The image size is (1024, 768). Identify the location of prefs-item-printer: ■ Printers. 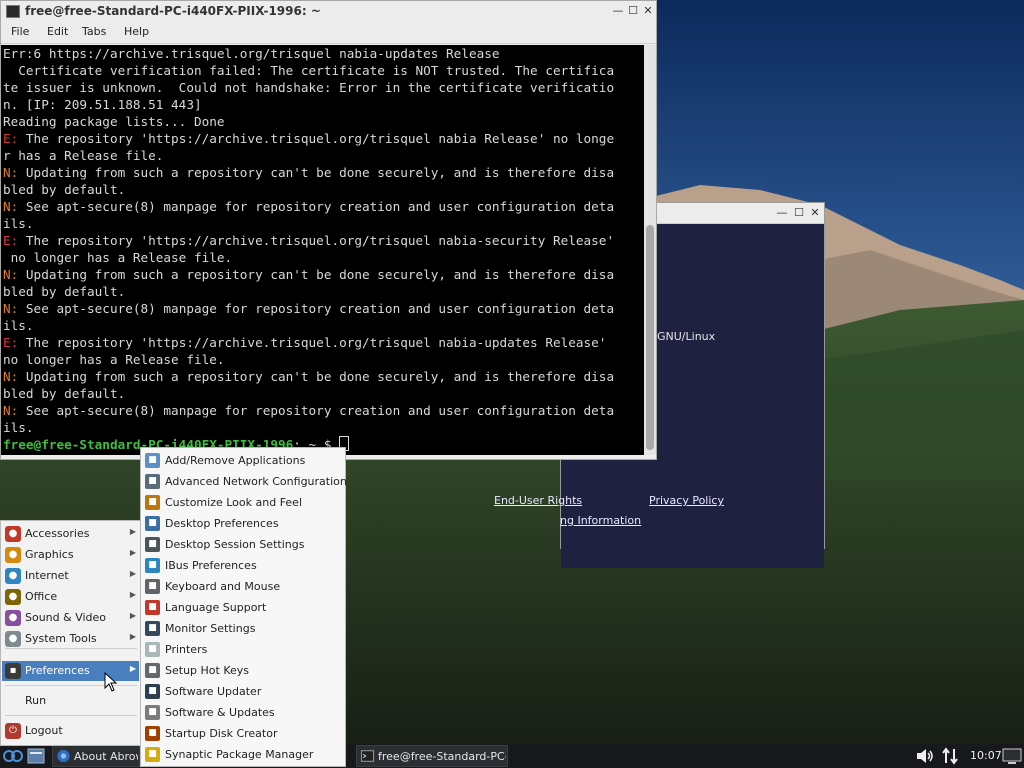
(243, 649).